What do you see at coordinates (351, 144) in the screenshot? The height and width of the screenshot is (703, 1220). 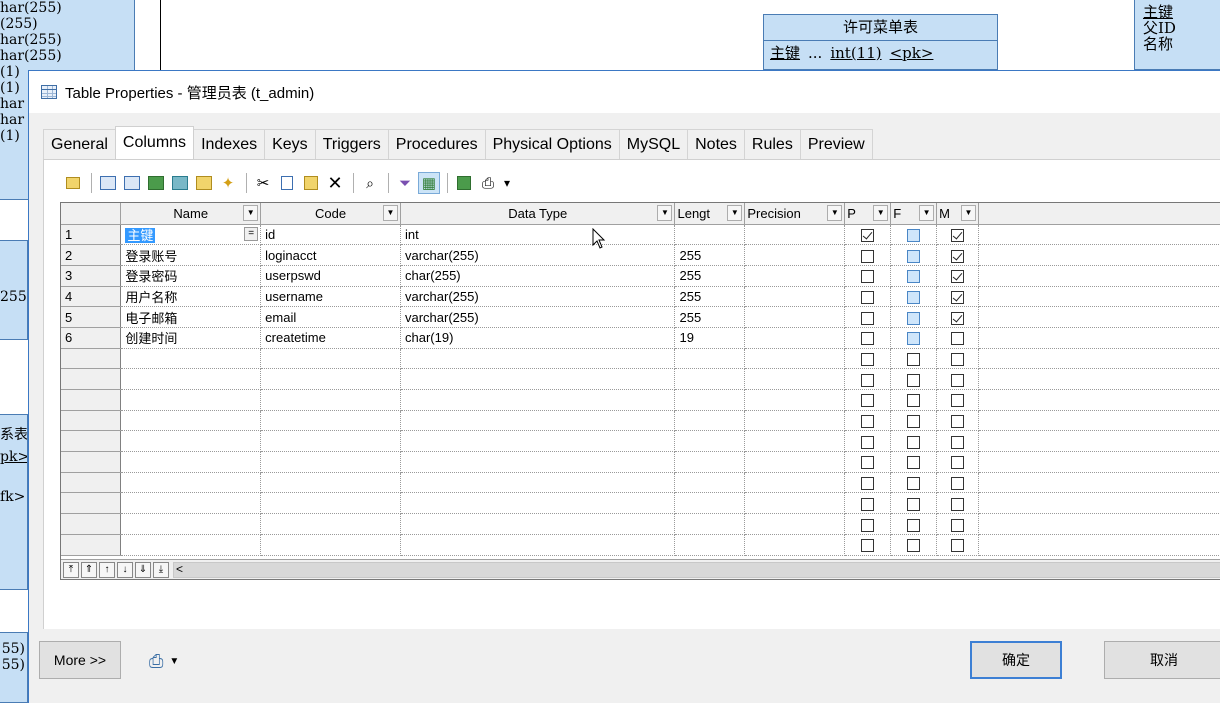 I see `tab-triggers: Triggers` at bounding box center [351, 144].